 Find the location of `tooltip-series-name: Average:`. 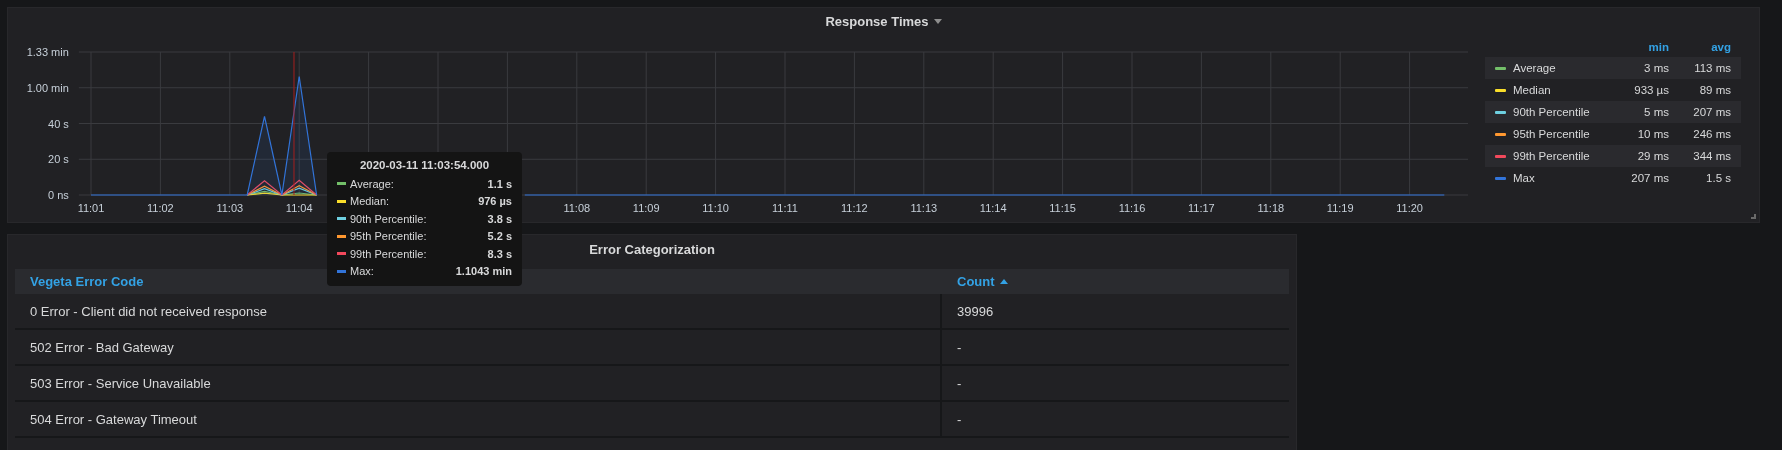

tooltip-series-name: Average: is located at coordinates (372, 183).